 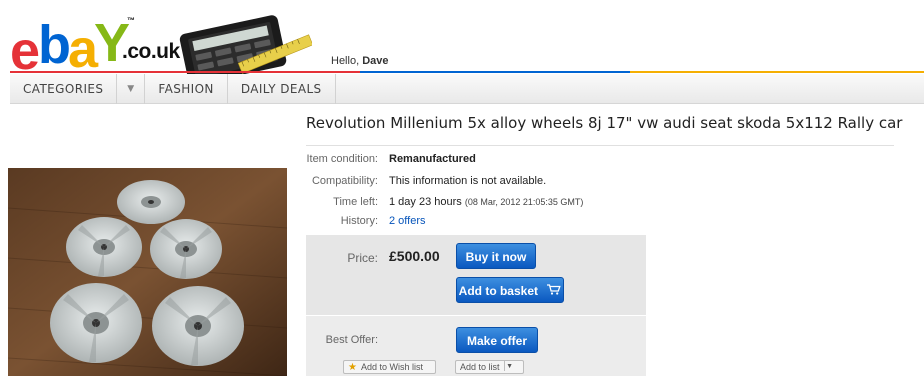 What do you see at coordinates (64, 89) in the screenshot?
I see `nav-categories: CATEGORIES` at bounding box center [64, 89].